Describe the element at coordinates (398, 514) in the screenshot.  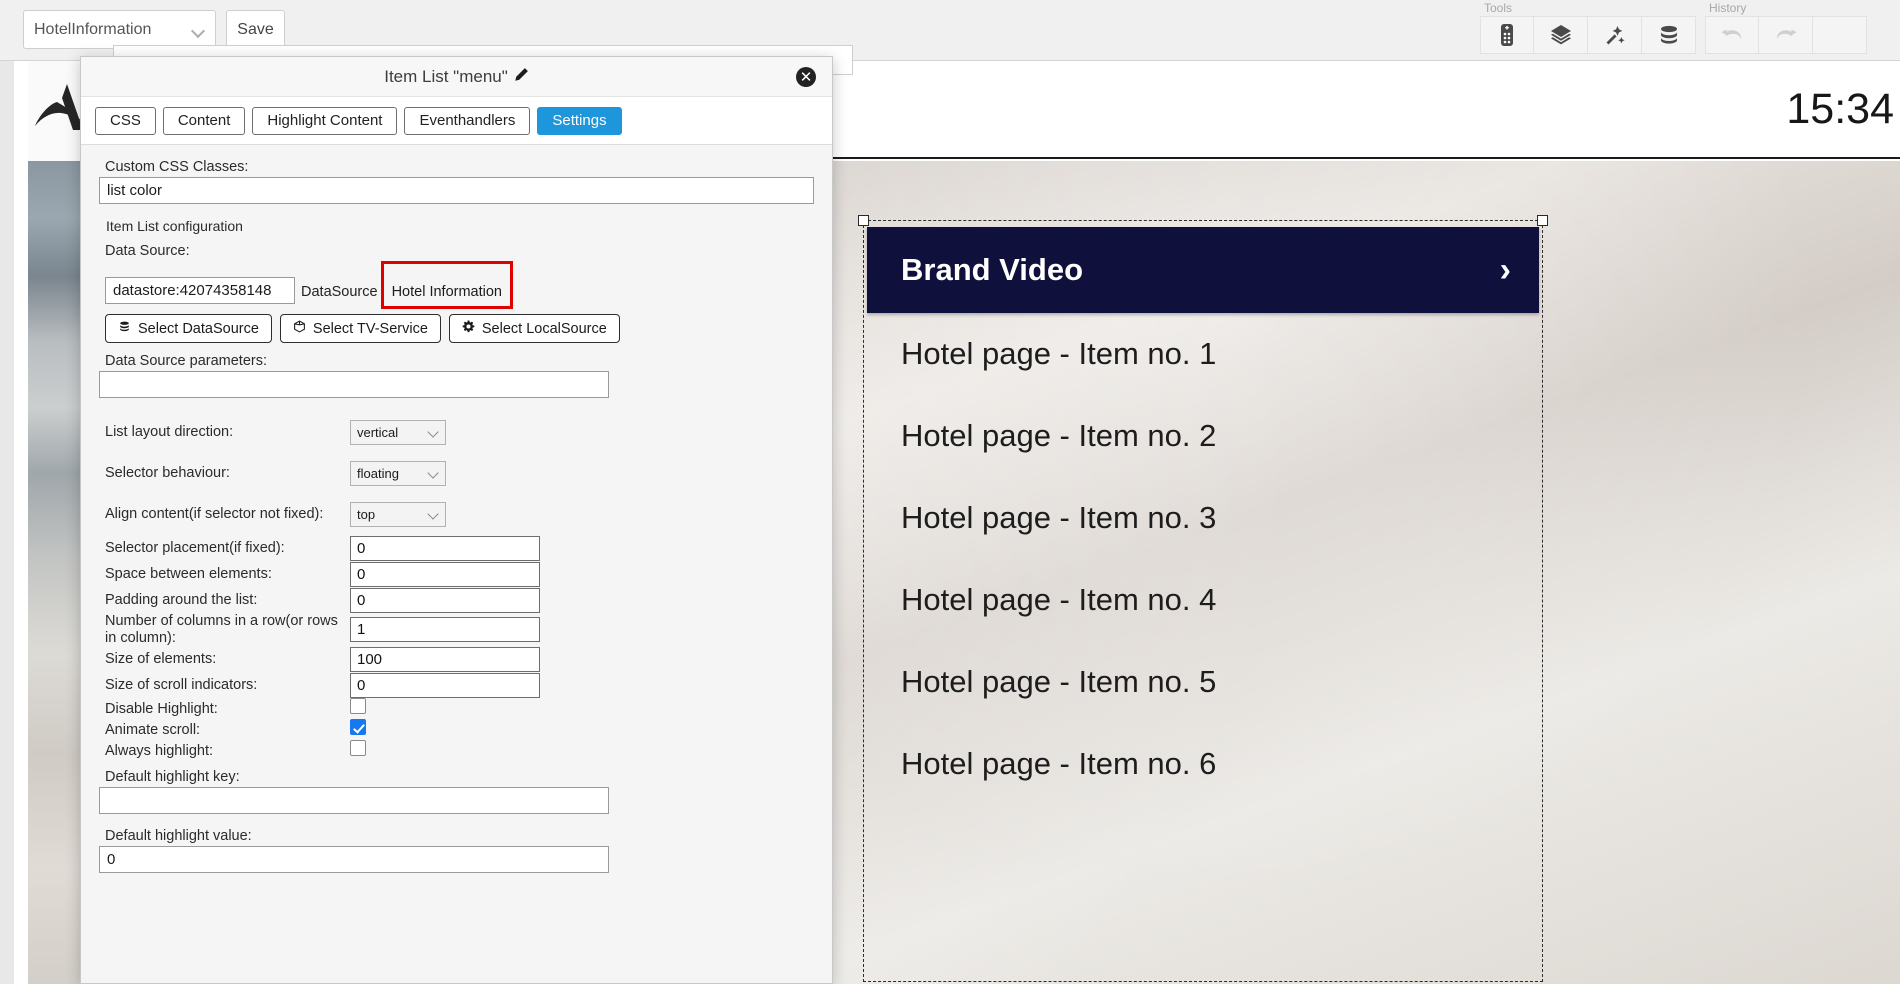
I see `settings-select: top` at that location.